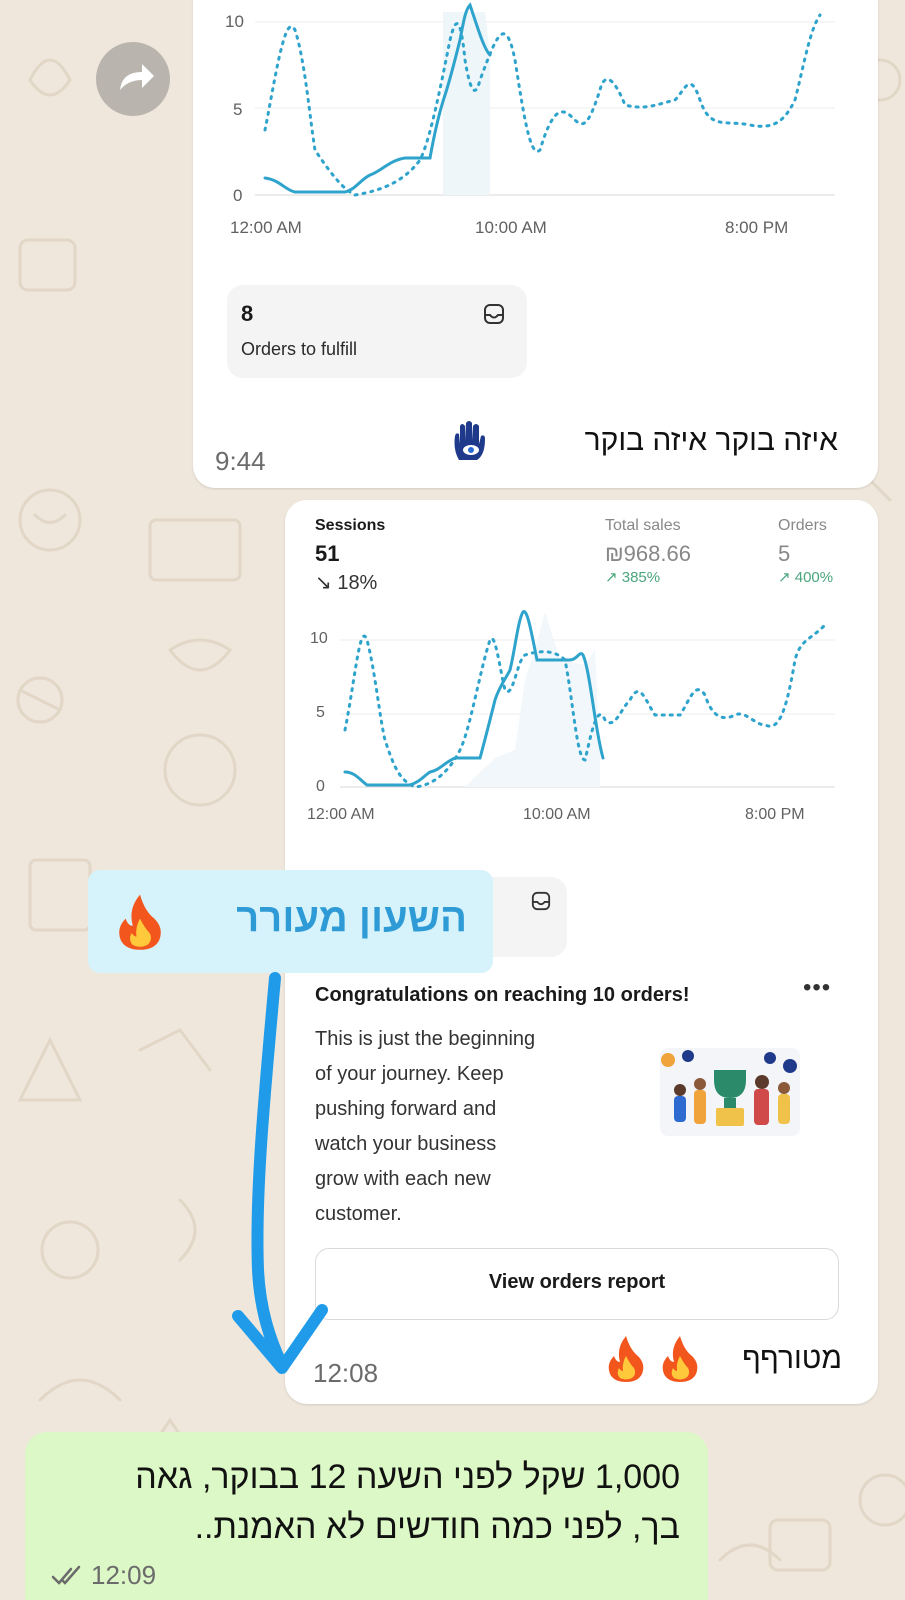 The height and width of the screenshot is (1600, 905). What do you see at coordinates (247, 313) in the screenshot?
I see `orders-count: 8` at bounding box center [247, 313].